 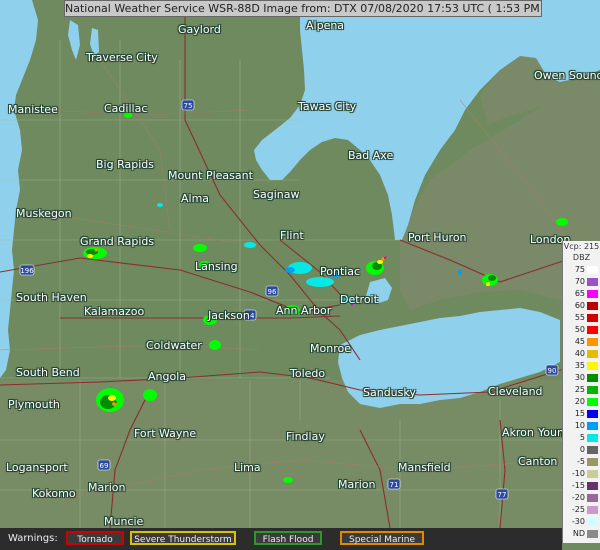 What do you see at coordinates (167, 376) in the screenshot?
I see `city-label: Angola` at bounding box center [167, 376].